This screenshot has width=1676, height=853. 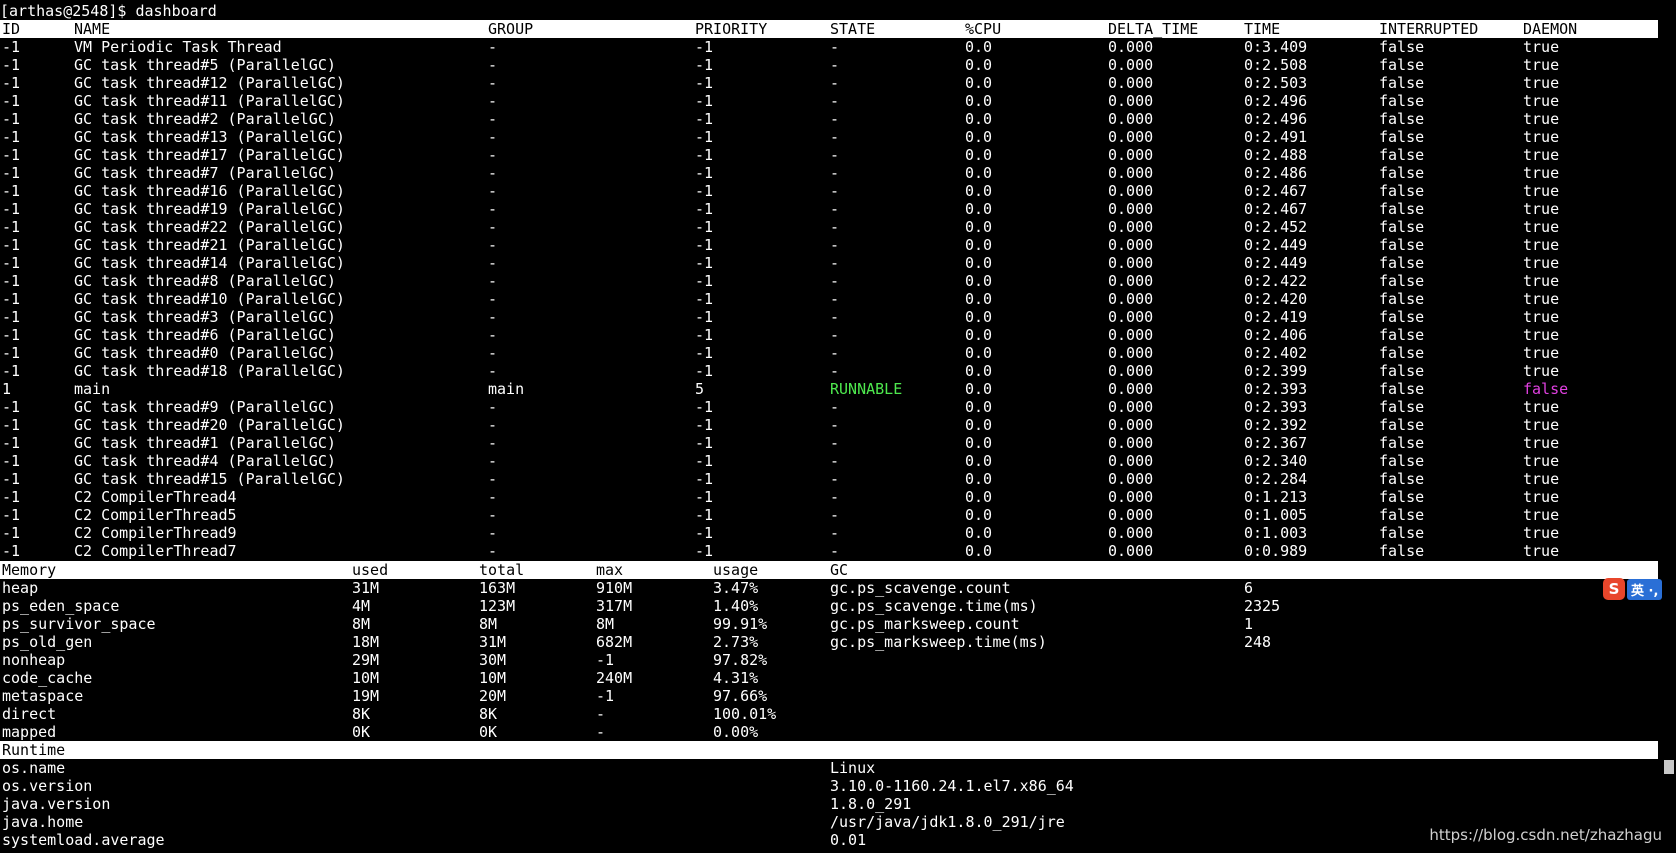 What do you see at coordinates (736, 606) in the screenshot?
I see `memory-usage: 1.40%` at bounding box center [736, 606].